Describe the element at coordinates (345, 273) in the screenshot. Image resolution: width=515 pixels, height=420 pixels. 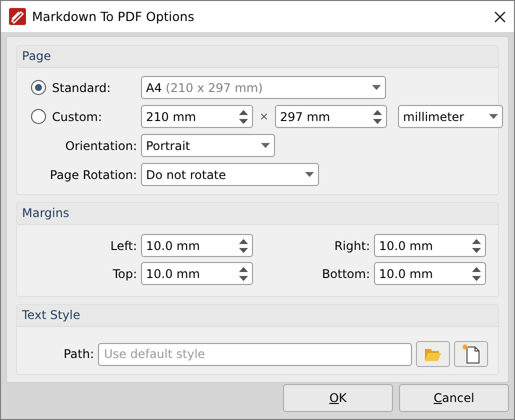
I see `field-label: Bottom:` at that location.